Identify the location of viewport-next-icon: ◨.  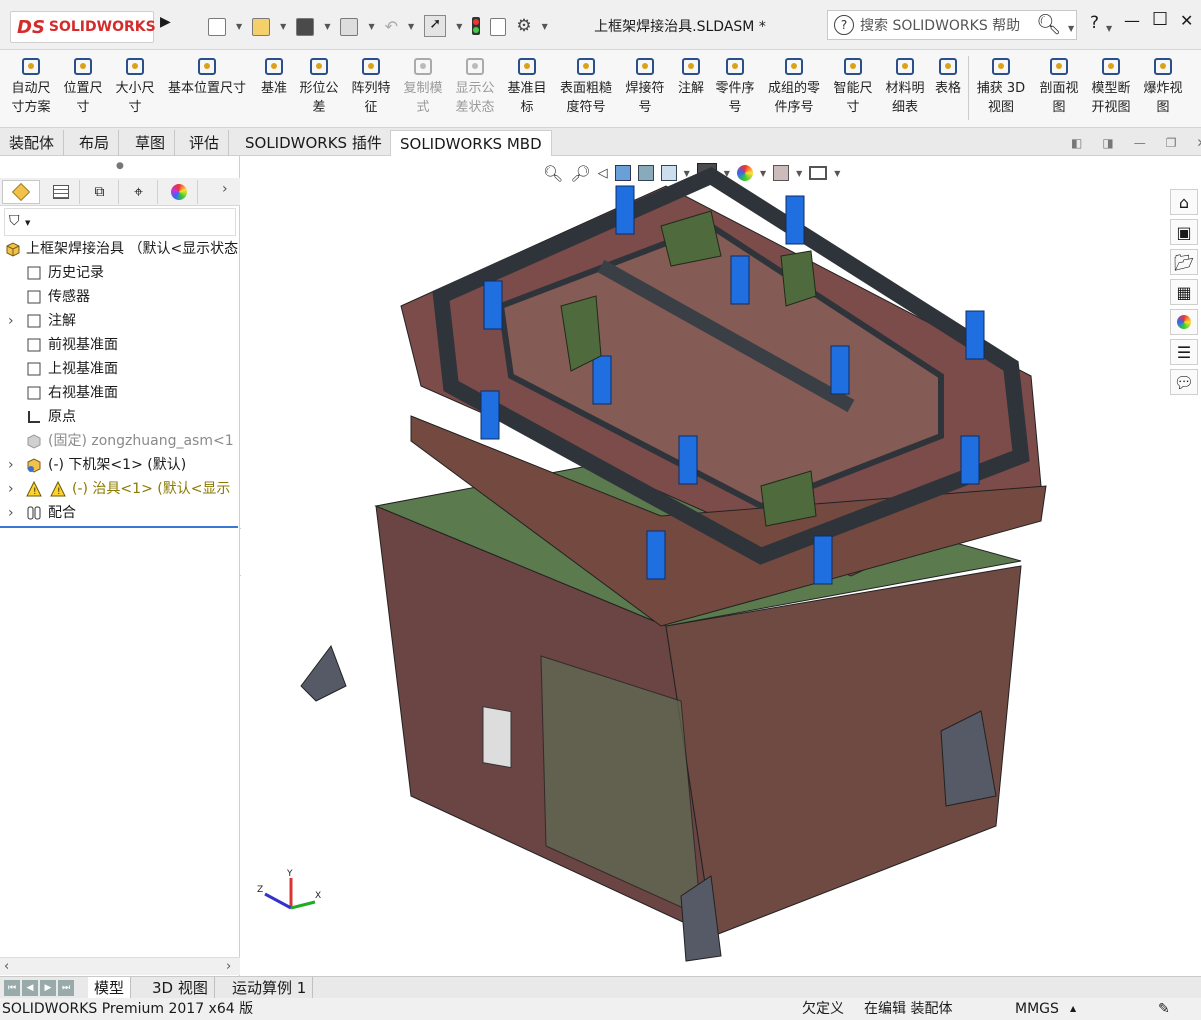
(1107, 145).